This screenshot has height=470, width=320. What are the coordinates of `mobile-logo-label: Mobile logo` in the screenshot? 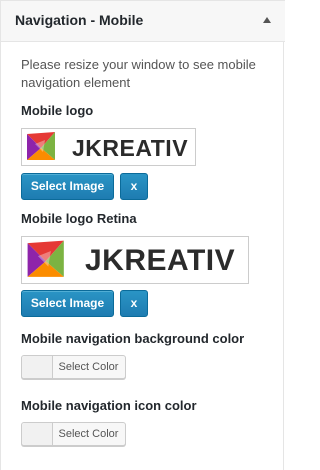 It's located at (57, 110).